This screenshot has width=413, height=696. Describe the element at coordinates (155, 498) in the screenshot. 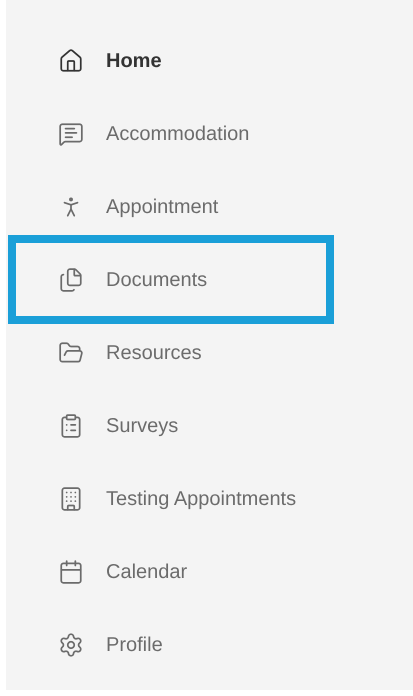

I see `nav-item: Testing Appointments` at that location.